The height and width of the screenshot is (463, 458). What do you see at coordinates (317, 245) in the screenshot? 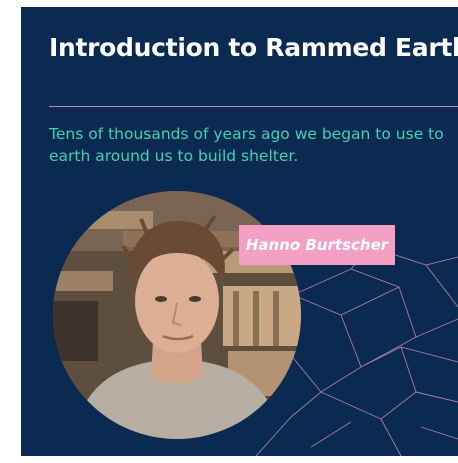
I see `speaker-name-tag: Hanno Burtscher` at bounding box center [317, 245].